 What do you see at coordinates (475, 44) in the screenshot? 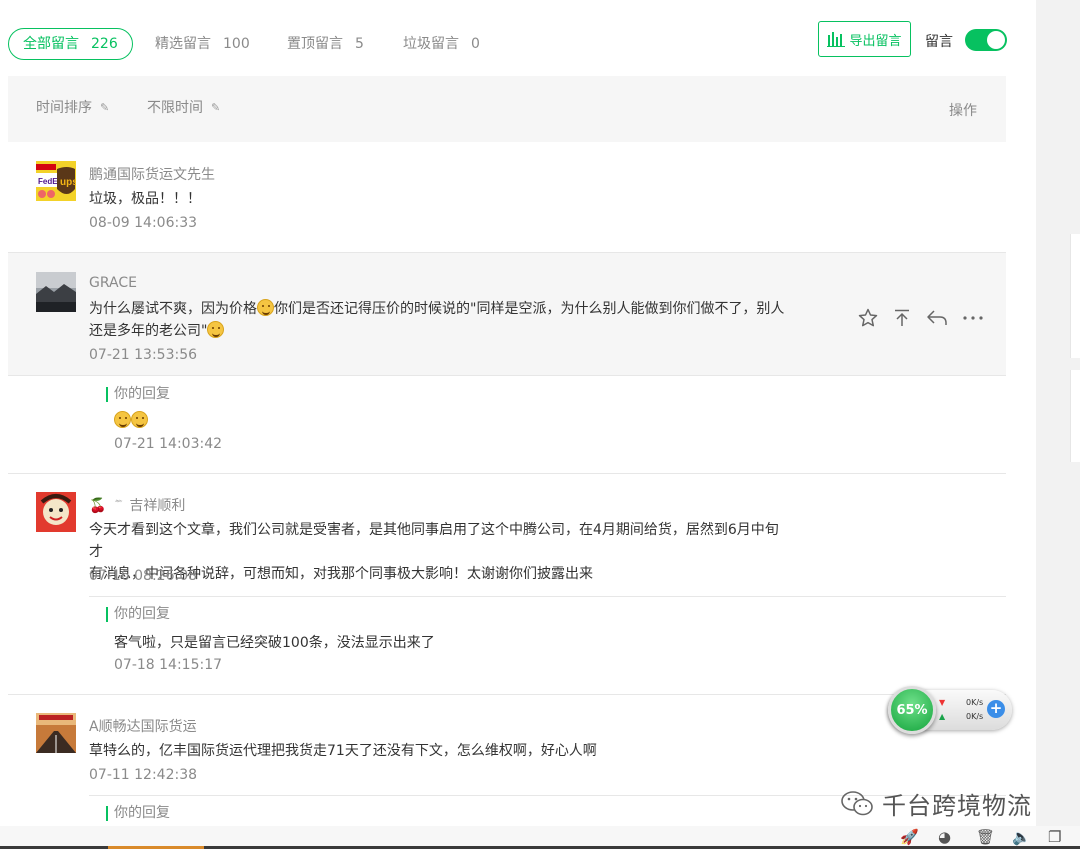
I see `tab-count: 0` at bounding box center [475, 44].